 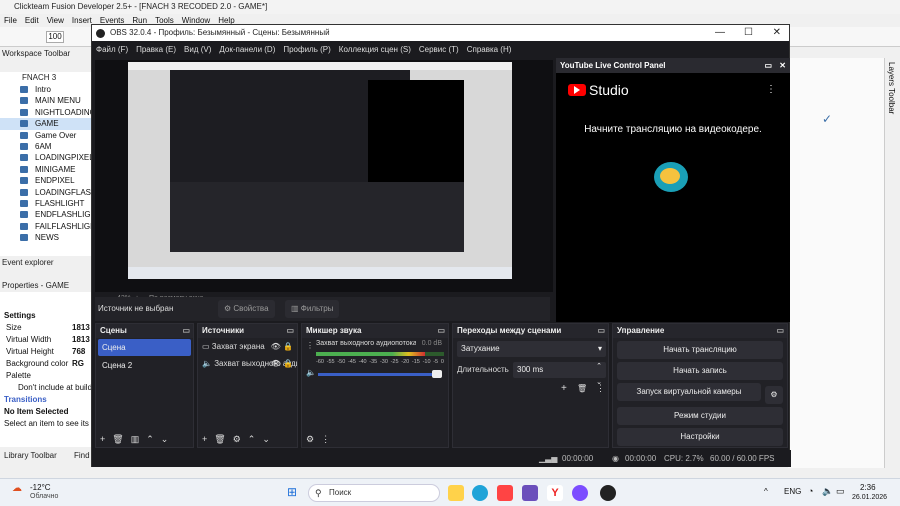 What do you see at coordinates (46, 83) in the screenshot?
I see `tree-root: FNACH 3 RECODED` at bounding box center [46, 83].